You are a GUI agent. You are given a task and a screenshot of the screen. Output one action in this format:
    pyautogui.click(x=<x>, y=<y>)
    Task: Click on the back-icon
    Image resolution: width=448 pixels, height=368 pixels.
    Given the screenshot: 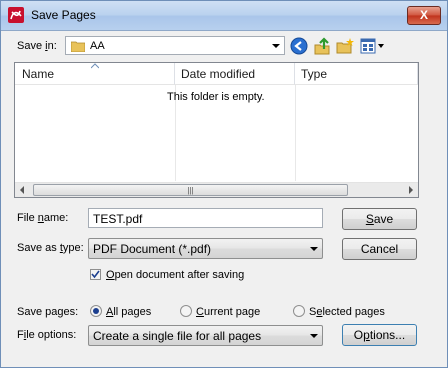 What is the action you would take?
    pyautogui.click(x=299, y=46)
    